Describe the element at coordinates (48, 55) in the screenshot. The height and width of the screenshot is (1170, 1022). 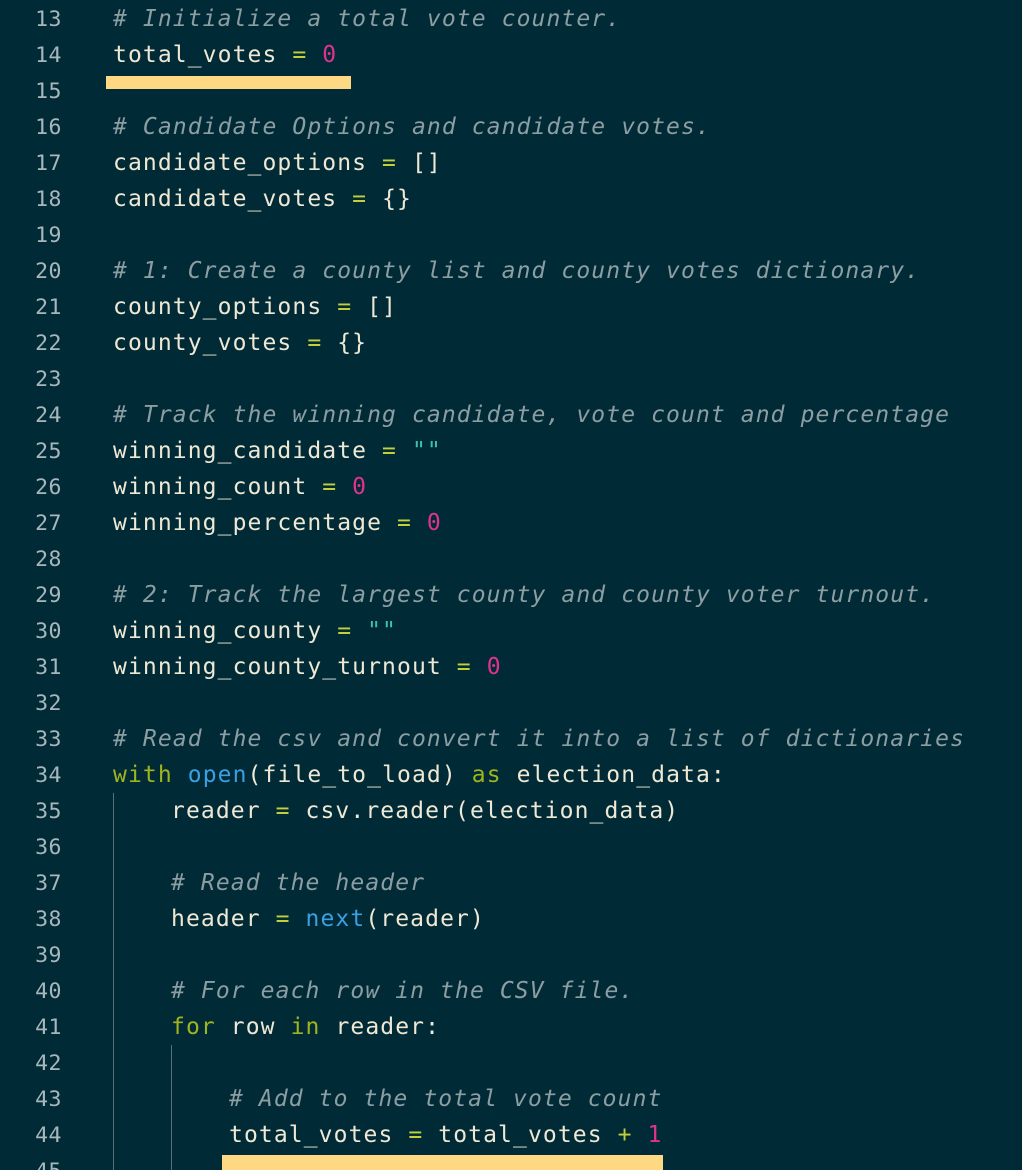
I see `line-number: 14` at that location.